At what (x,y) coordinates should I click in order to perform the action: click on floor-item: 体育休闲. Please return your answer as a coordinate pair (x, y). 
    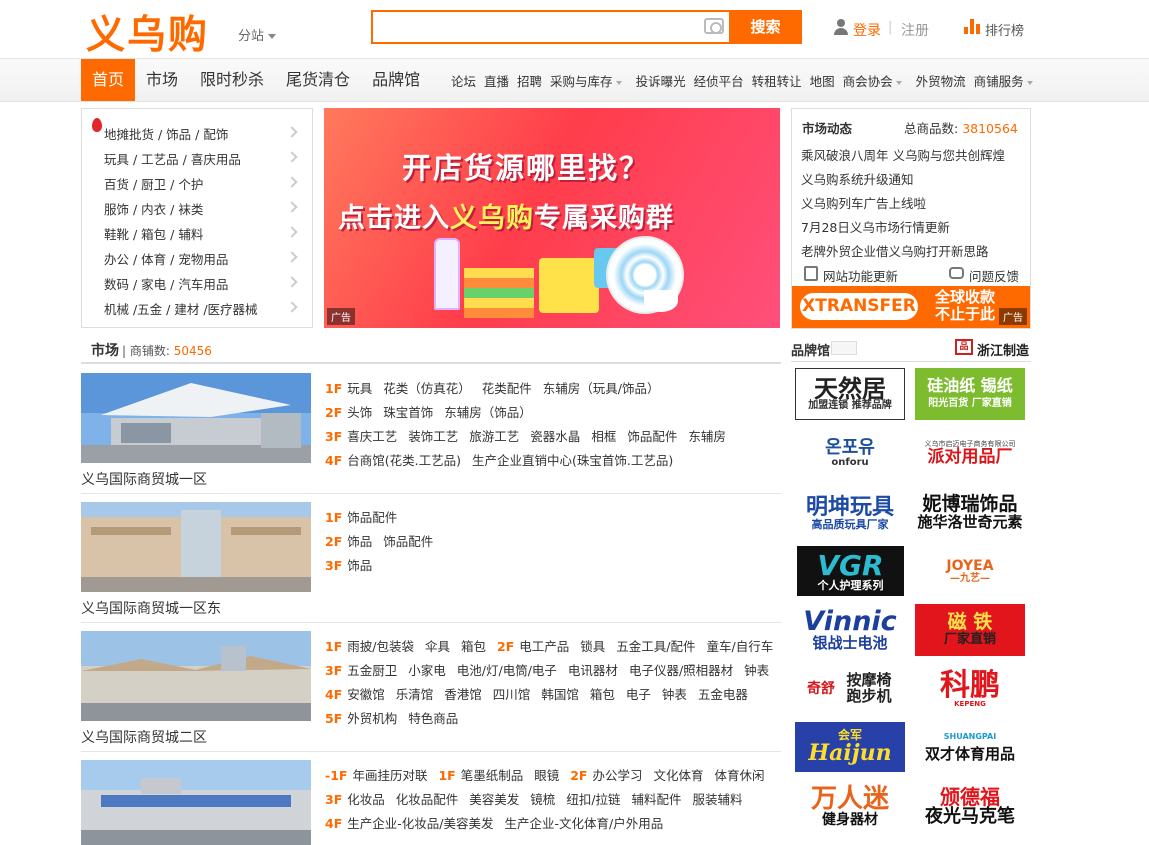
    Looking at the image, I should click on (740, 775).